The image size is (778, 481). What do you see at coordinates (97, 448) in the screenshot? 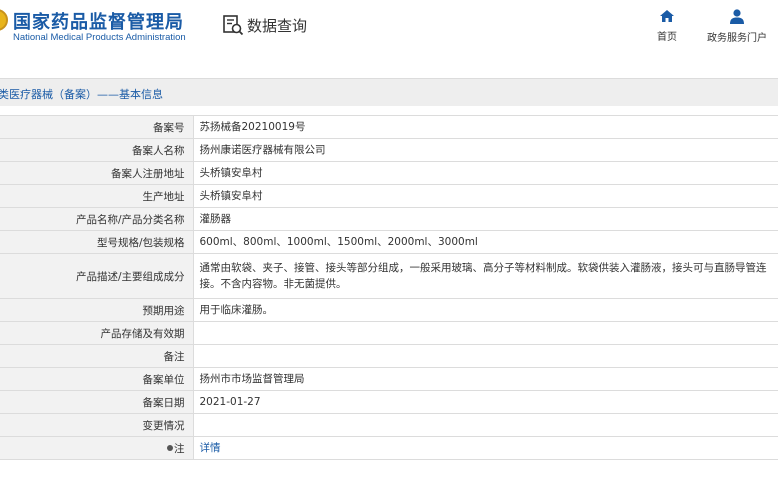
I see `field-label-note: 注` at bounding box center [97, 448].